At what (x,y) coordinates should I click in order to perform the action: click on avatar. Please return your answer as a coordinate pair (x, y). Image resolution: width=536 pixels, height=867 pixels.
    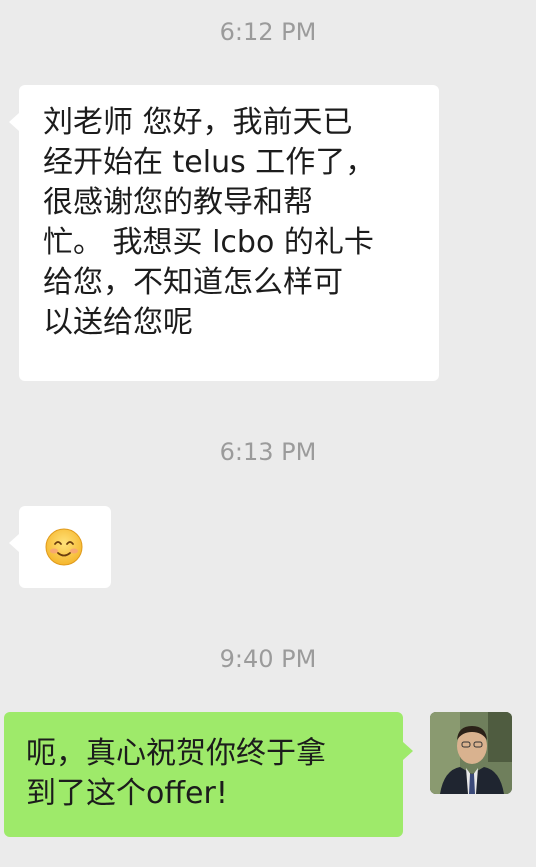
    Looking at the image, I should click on (471, 753).